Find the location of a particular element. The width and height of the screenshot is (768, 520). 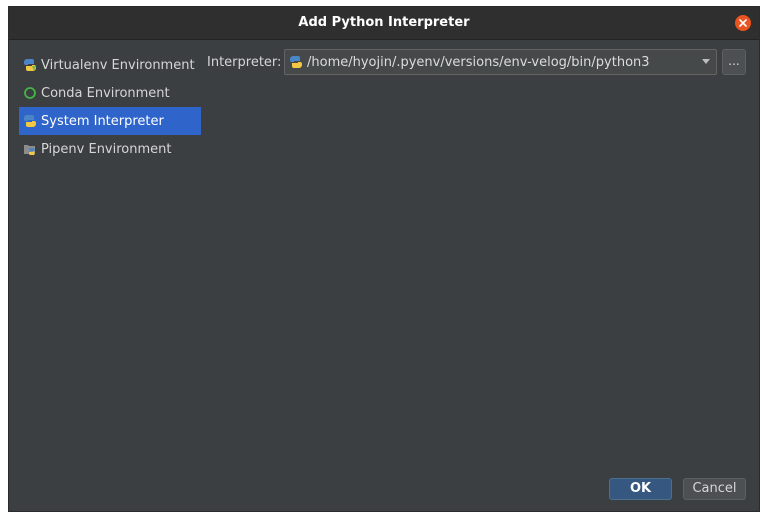

close-icon is located at coordinates (743, 23).